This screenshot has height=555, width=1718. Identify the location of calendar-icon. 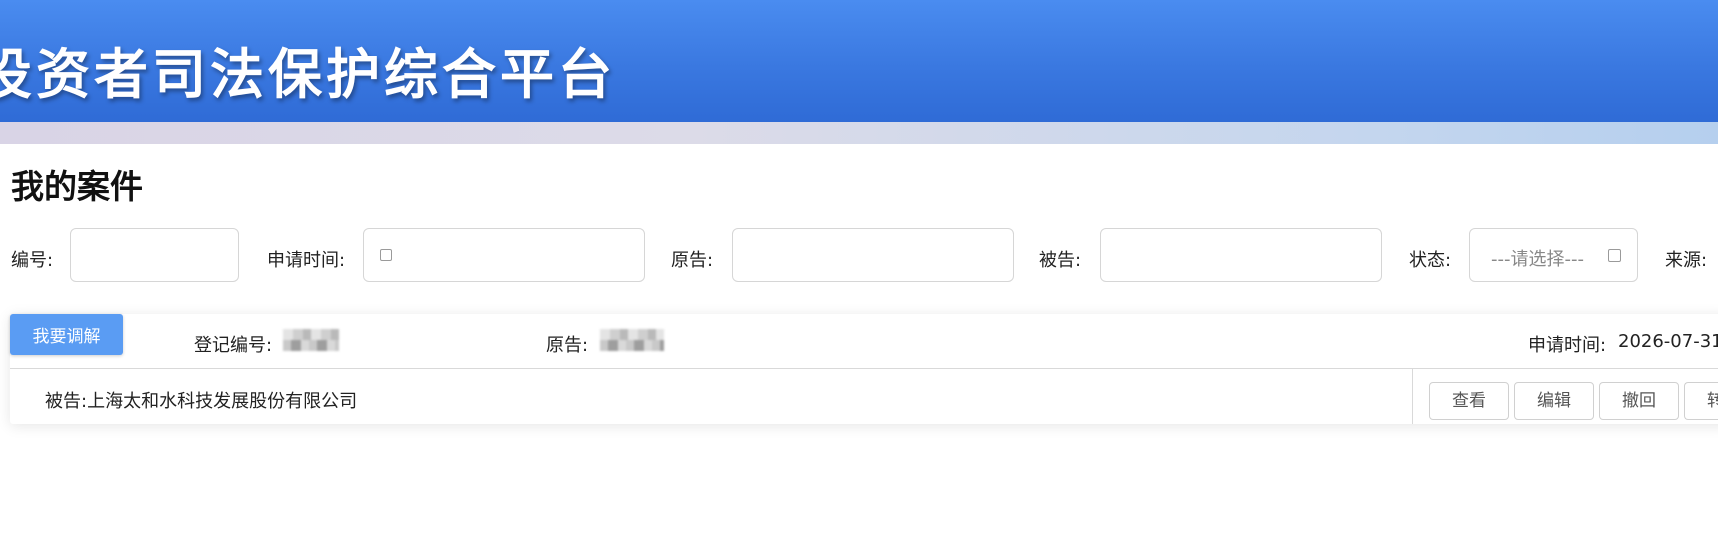
(386, 255).